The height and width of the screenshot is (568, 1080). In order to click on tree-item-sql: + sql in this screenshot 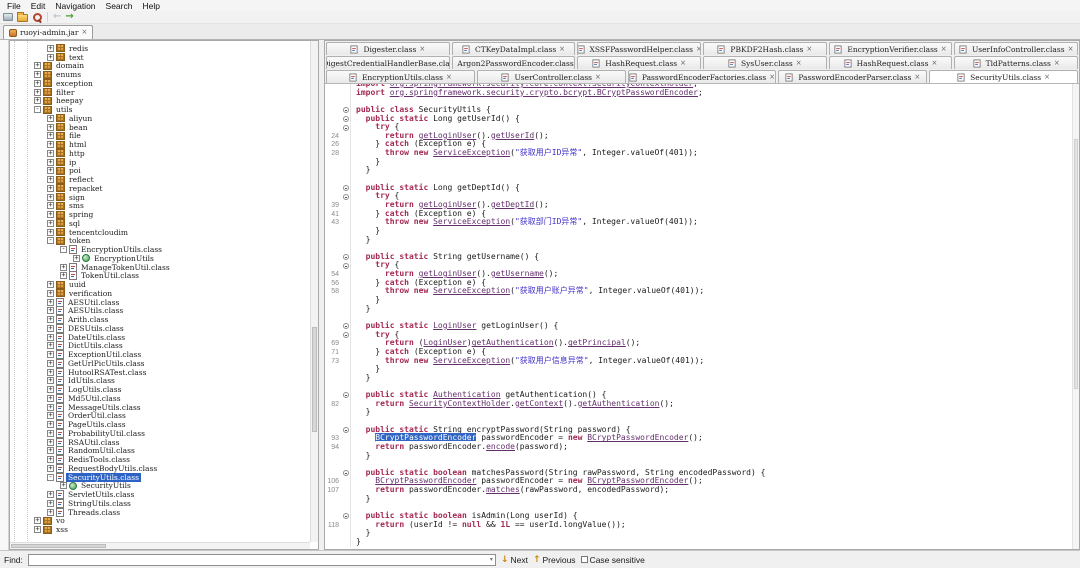, I will do `click(160, 223)`.